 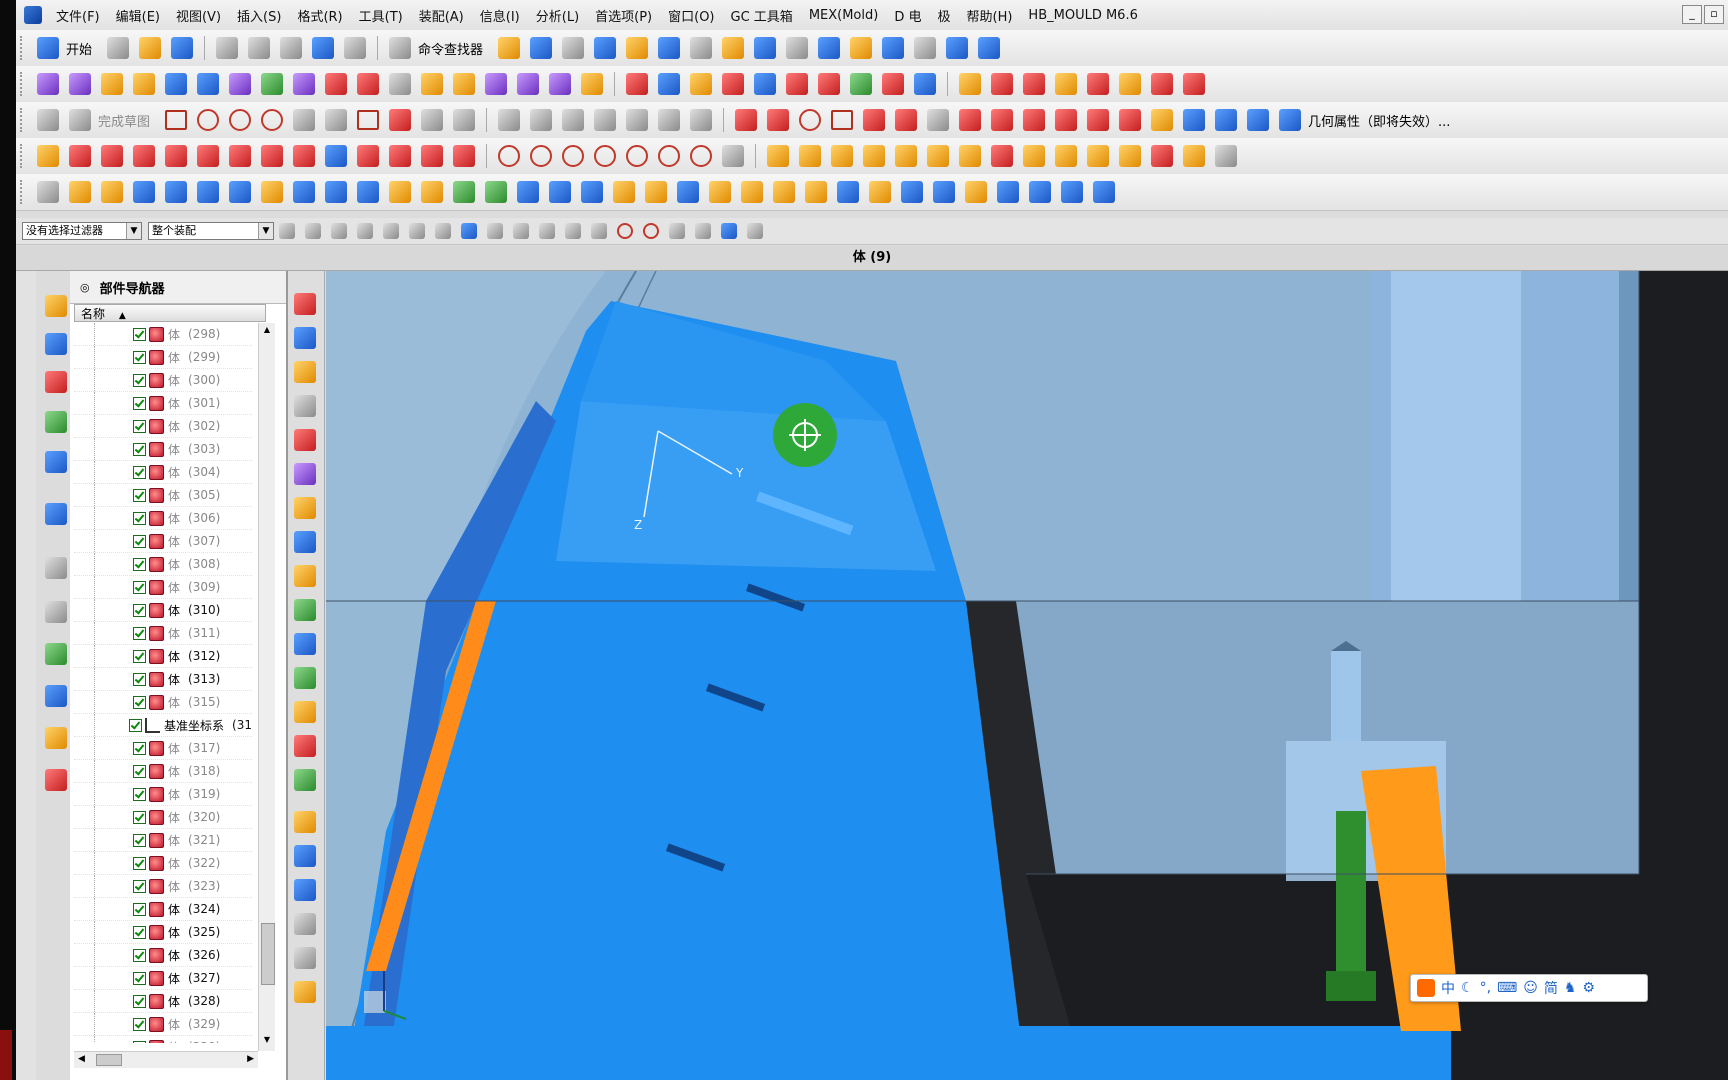 What do you see at coordinates (797, 48) in the screenshot?
I see `render-style-icon` at bounding box center [797, 48].